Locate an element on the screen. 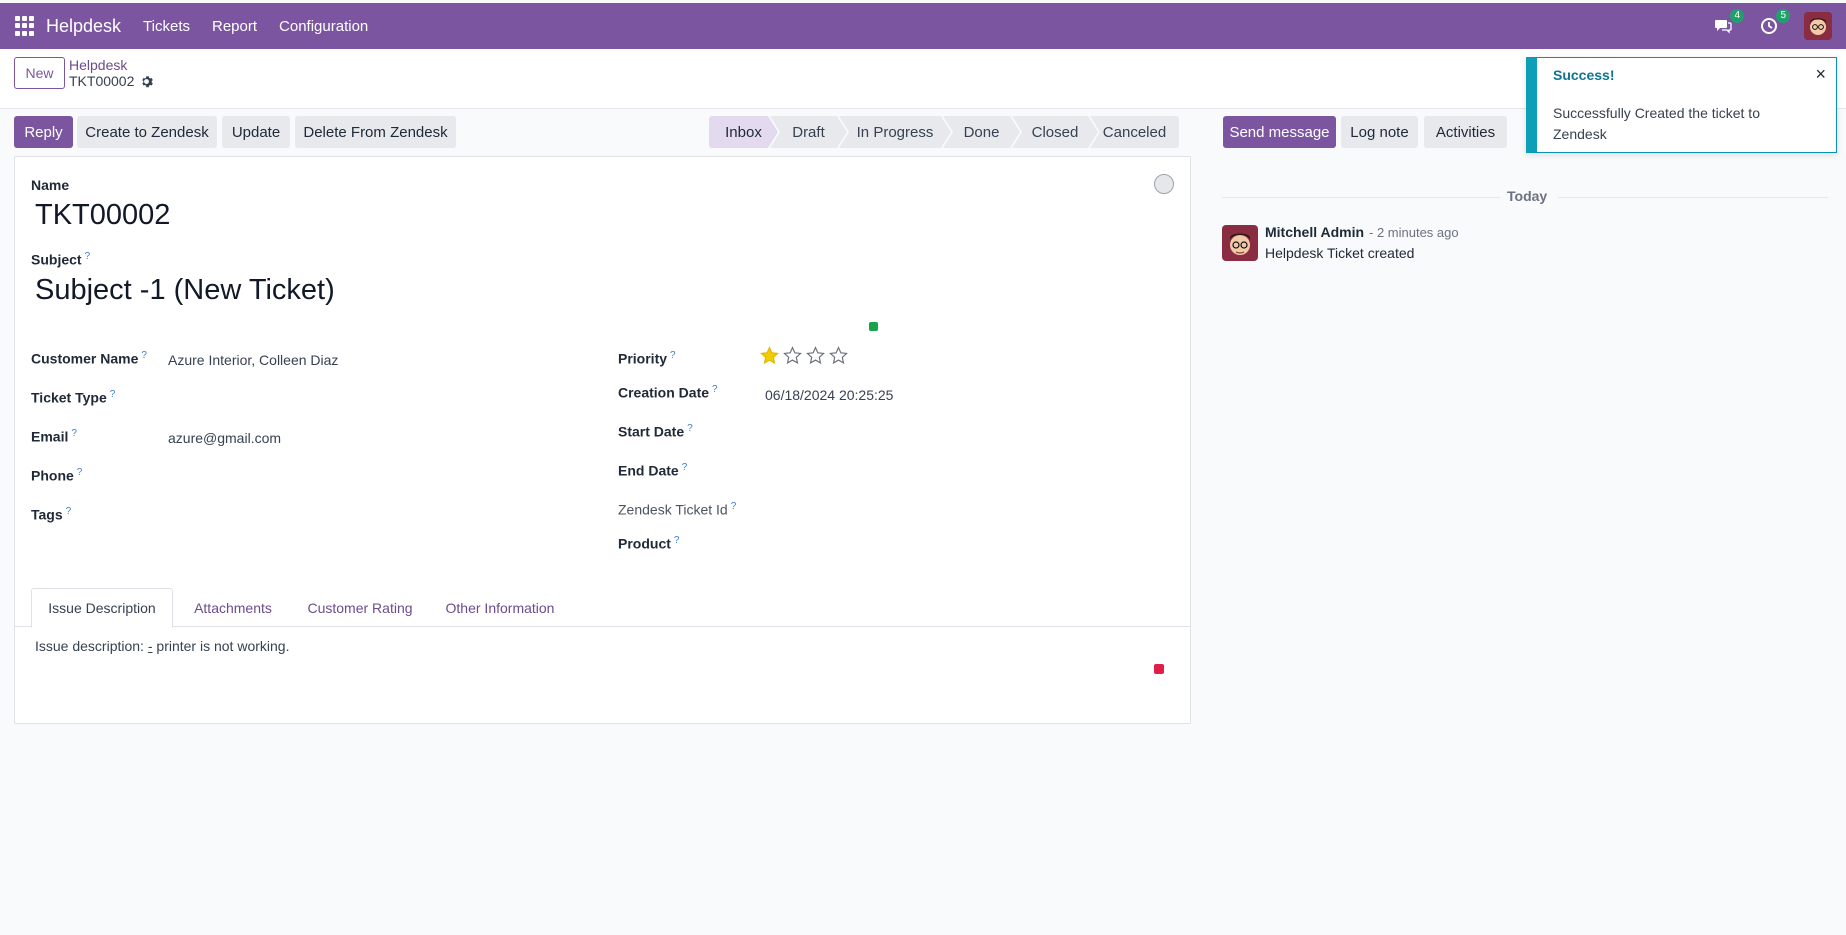 The height and width of the screenshot is (935, 1846). stage-inbox: Inbox is located at coordinates (743, 132).